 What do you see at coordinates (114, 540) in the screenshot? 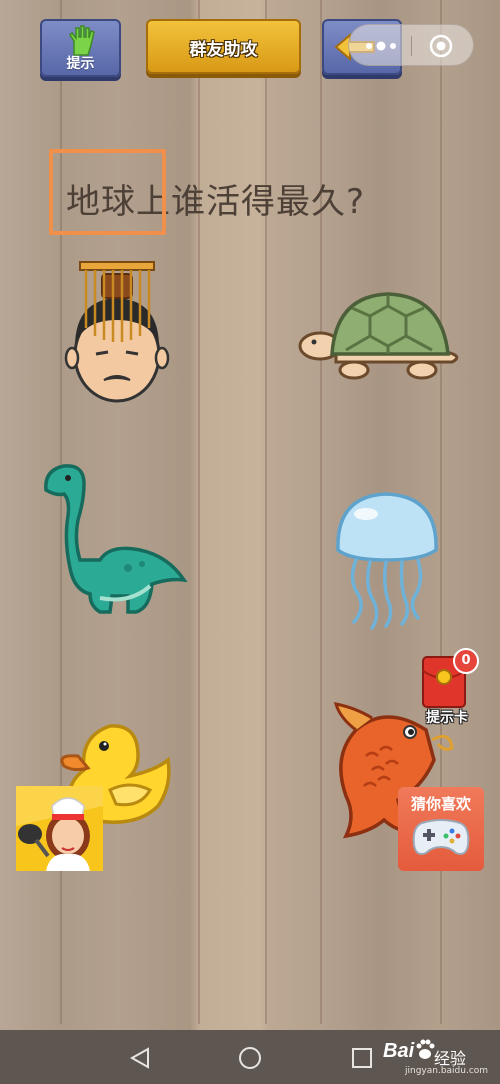
I see `option-dinosaur` at bounding box center [114, 540].